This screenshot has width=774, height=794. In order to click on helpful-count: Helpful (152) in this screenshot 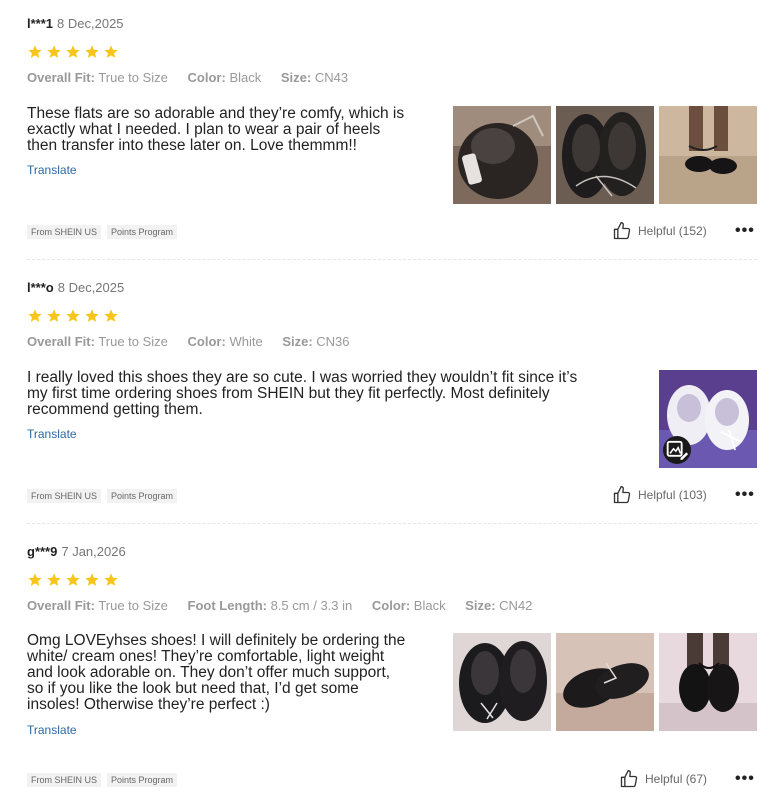, I will do `click(672, 231)`.